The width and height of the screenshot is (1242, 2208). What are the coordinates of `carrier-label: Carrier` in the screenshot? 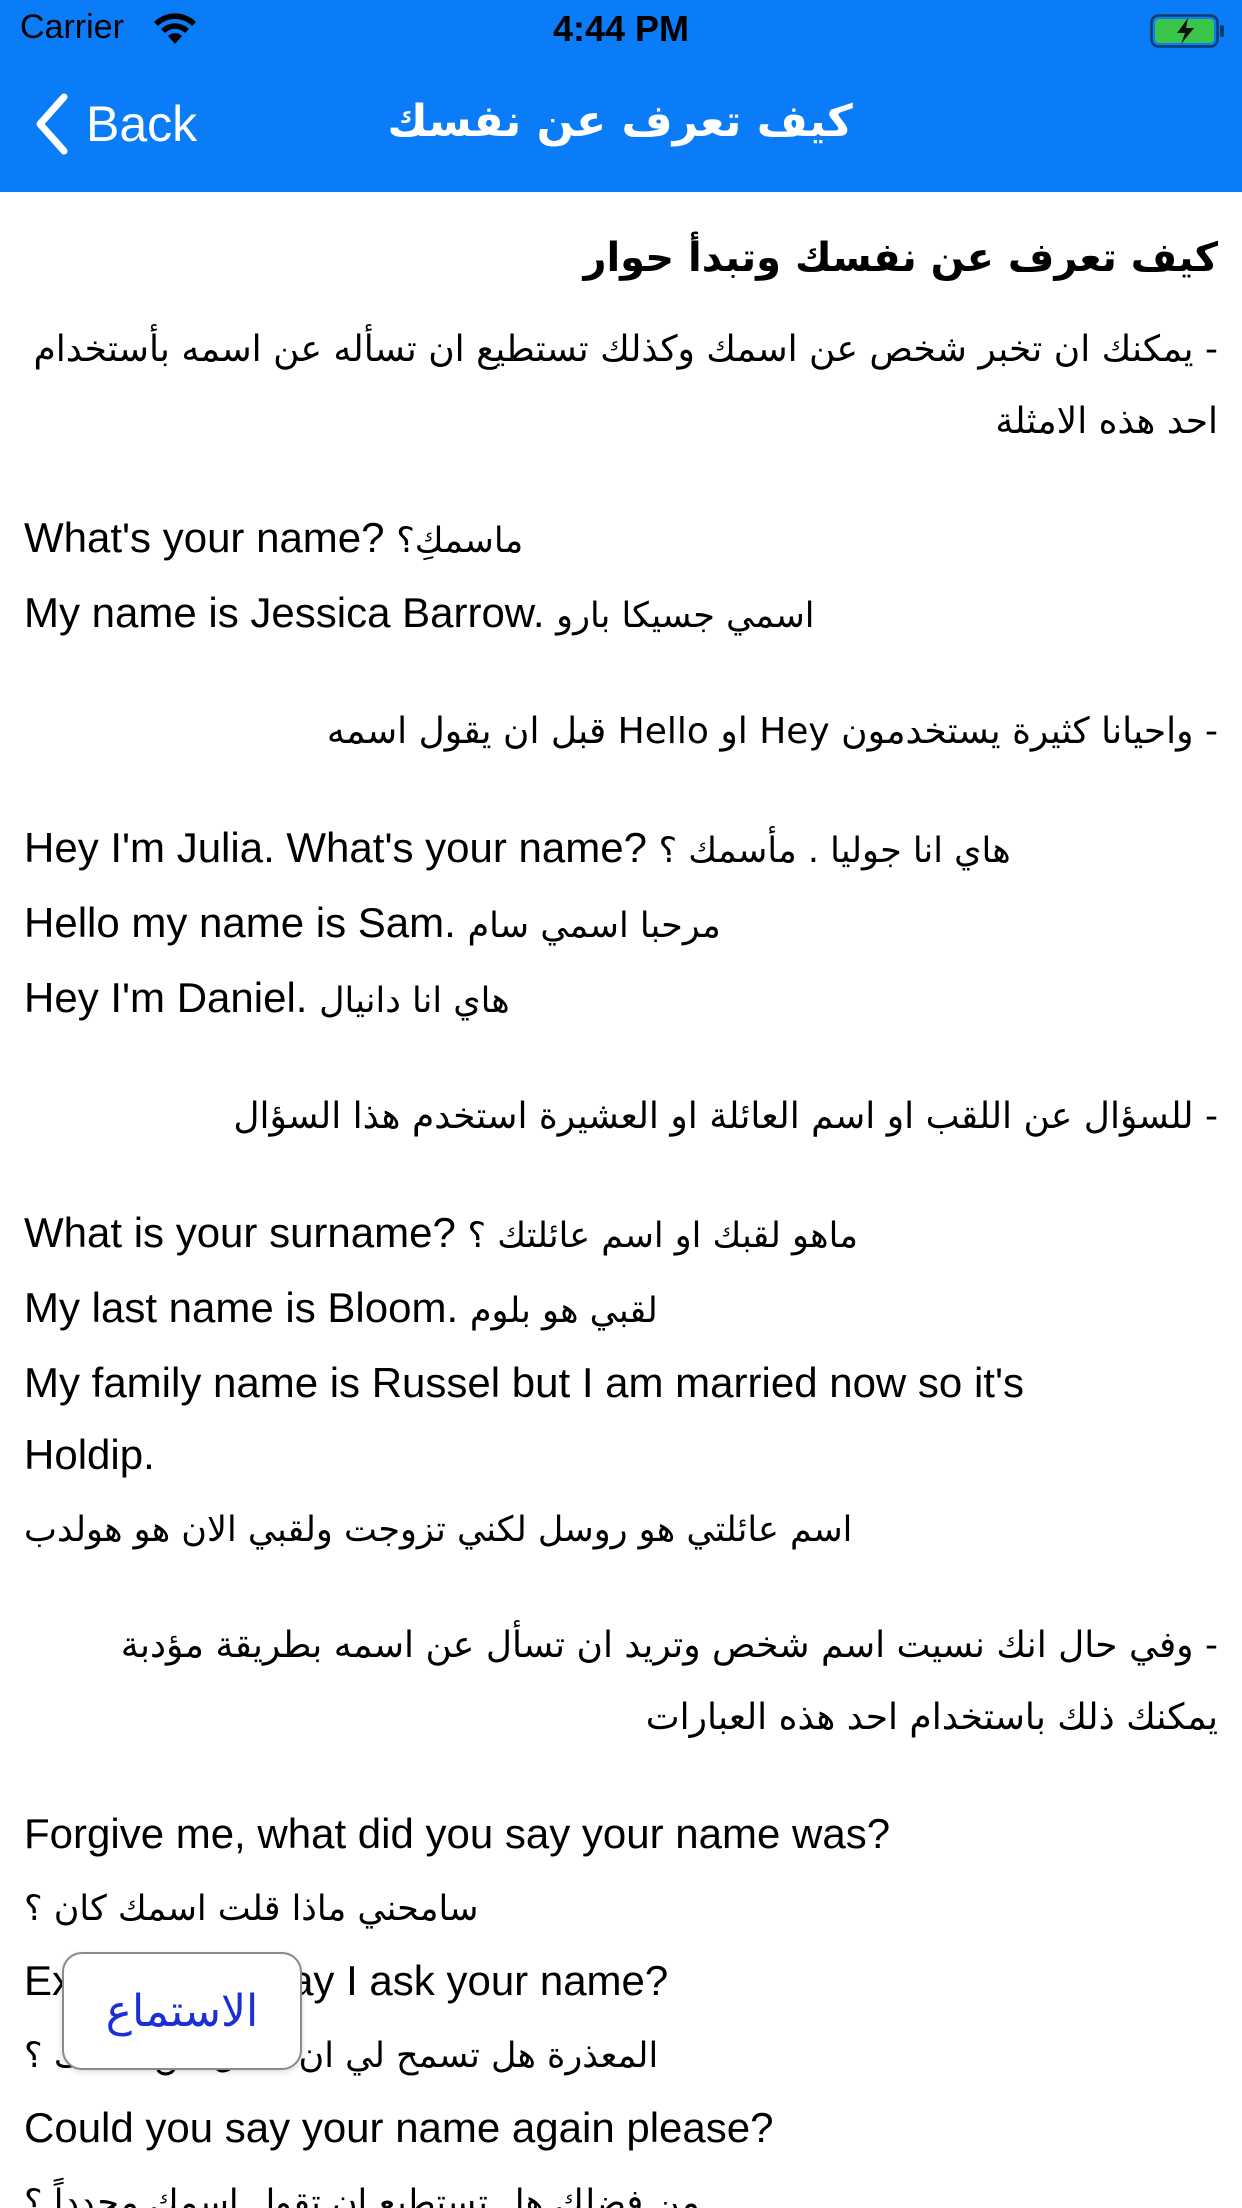 It's located at (72, 27).